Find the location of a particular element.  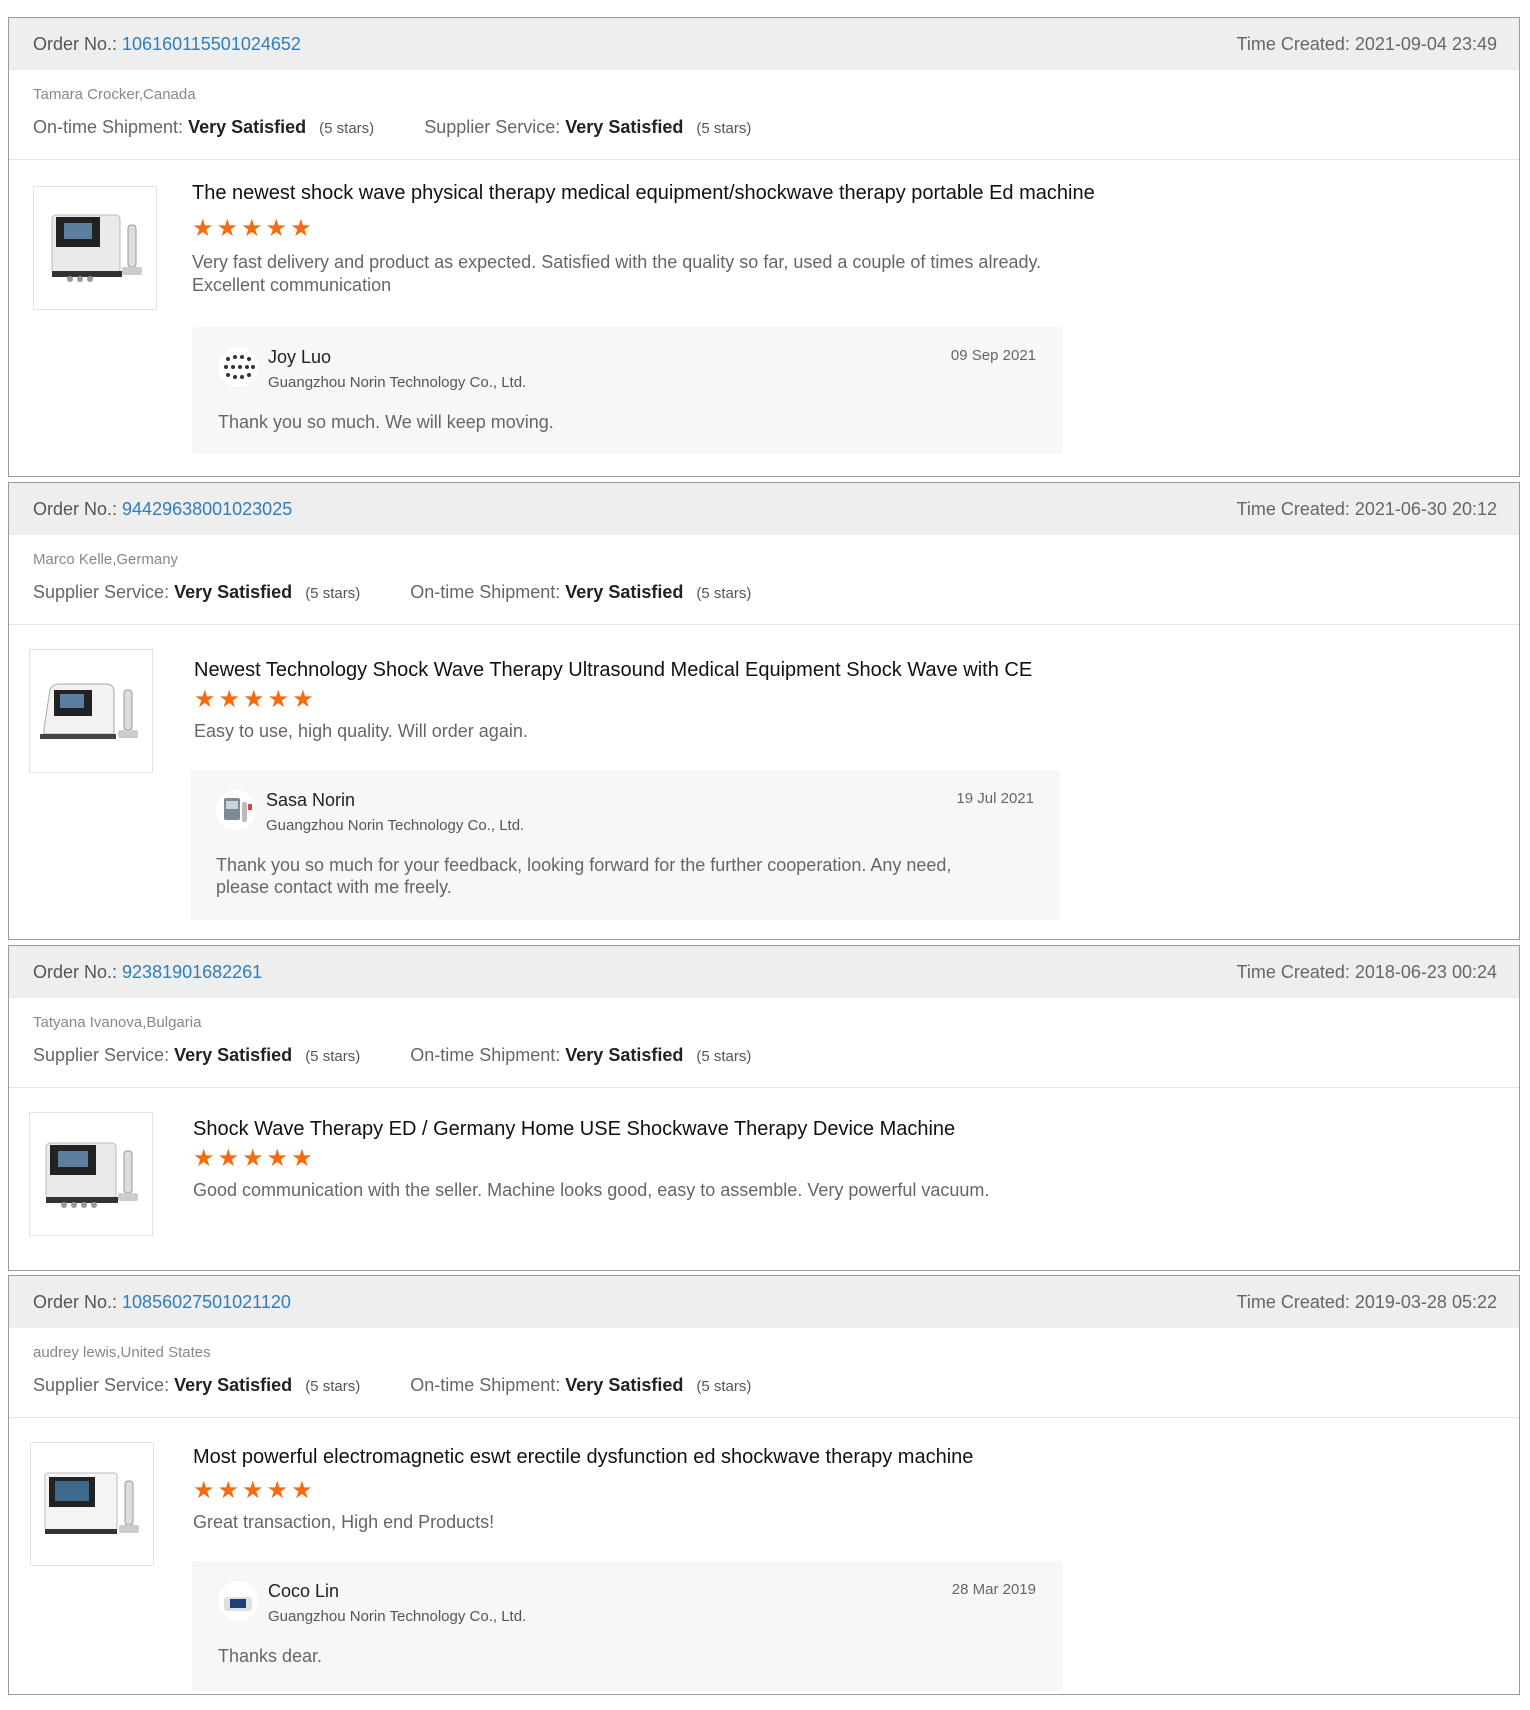

reply-date: 19 Jul 2021 is located at coordinates (995, 798).